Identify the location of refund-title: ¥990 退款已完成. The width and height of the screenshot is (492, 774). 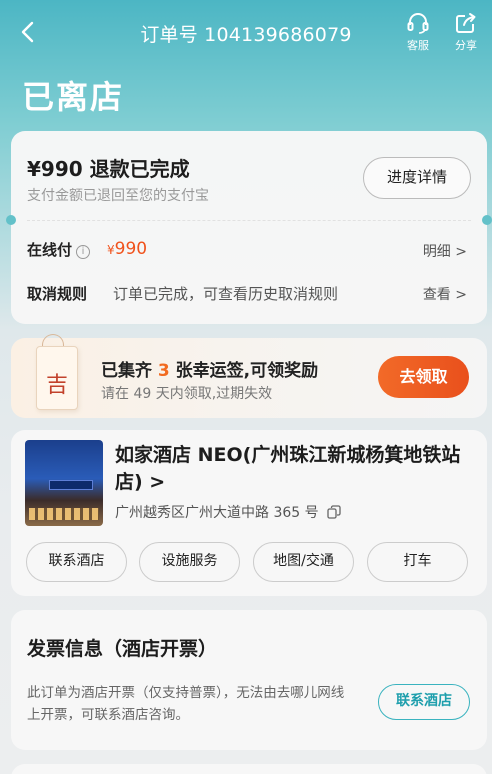
(108, 169).